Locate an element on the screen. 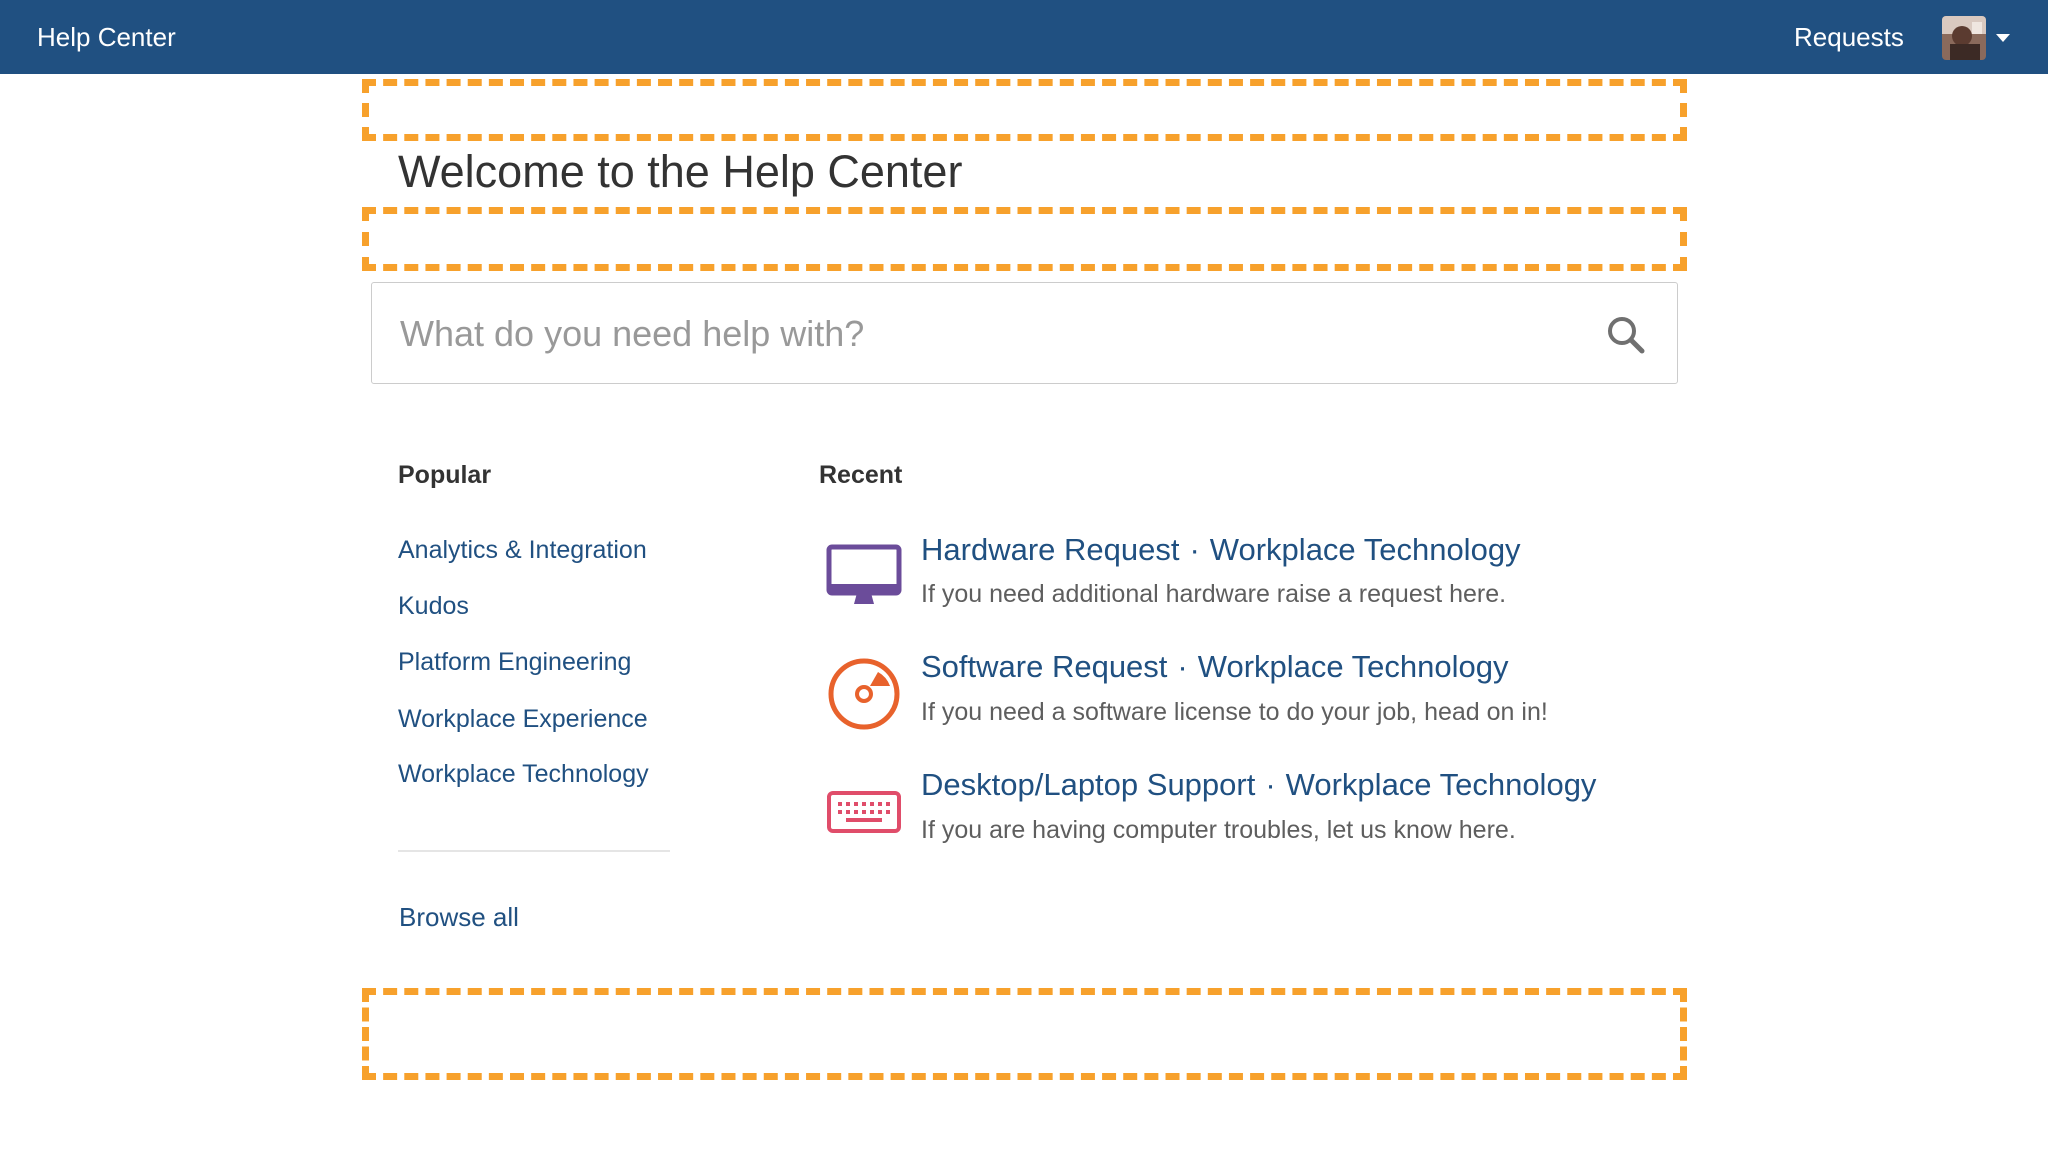 The height and width of the screenshot is (1152, 2048). request-type-link: Hardware Request is located at coordinates (1050, 549).